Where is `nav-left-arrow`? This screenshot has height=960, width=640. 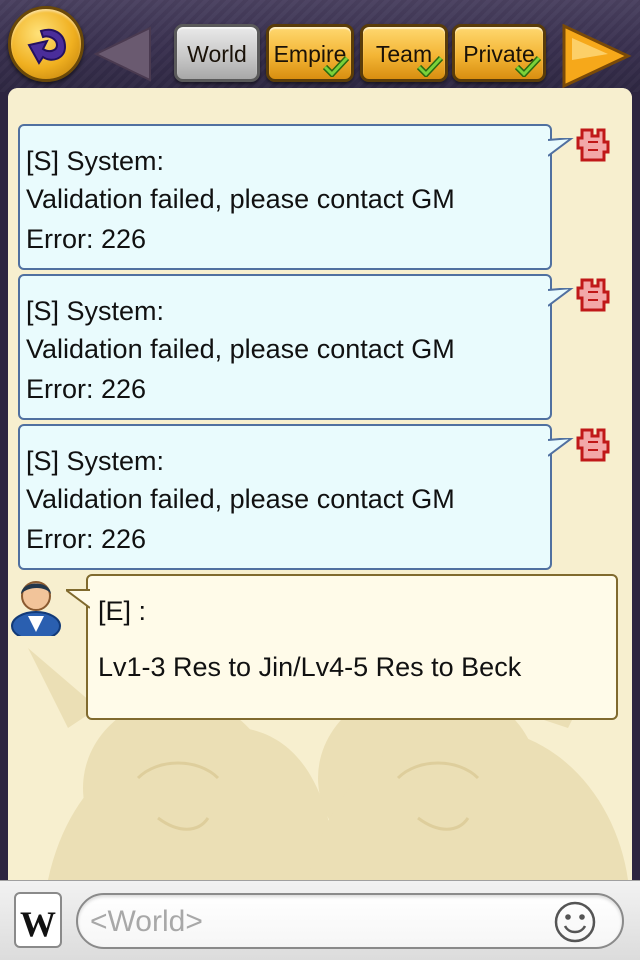
nav-left-arrow is located at coordinates (122, 54).